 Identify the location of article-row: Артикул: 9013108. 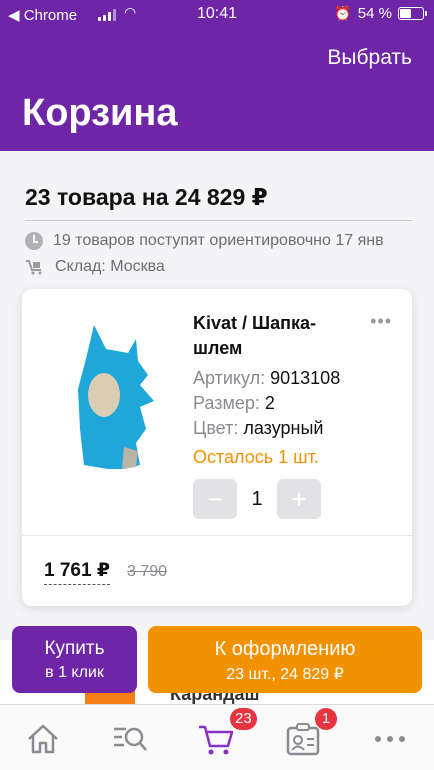
(266, 378).